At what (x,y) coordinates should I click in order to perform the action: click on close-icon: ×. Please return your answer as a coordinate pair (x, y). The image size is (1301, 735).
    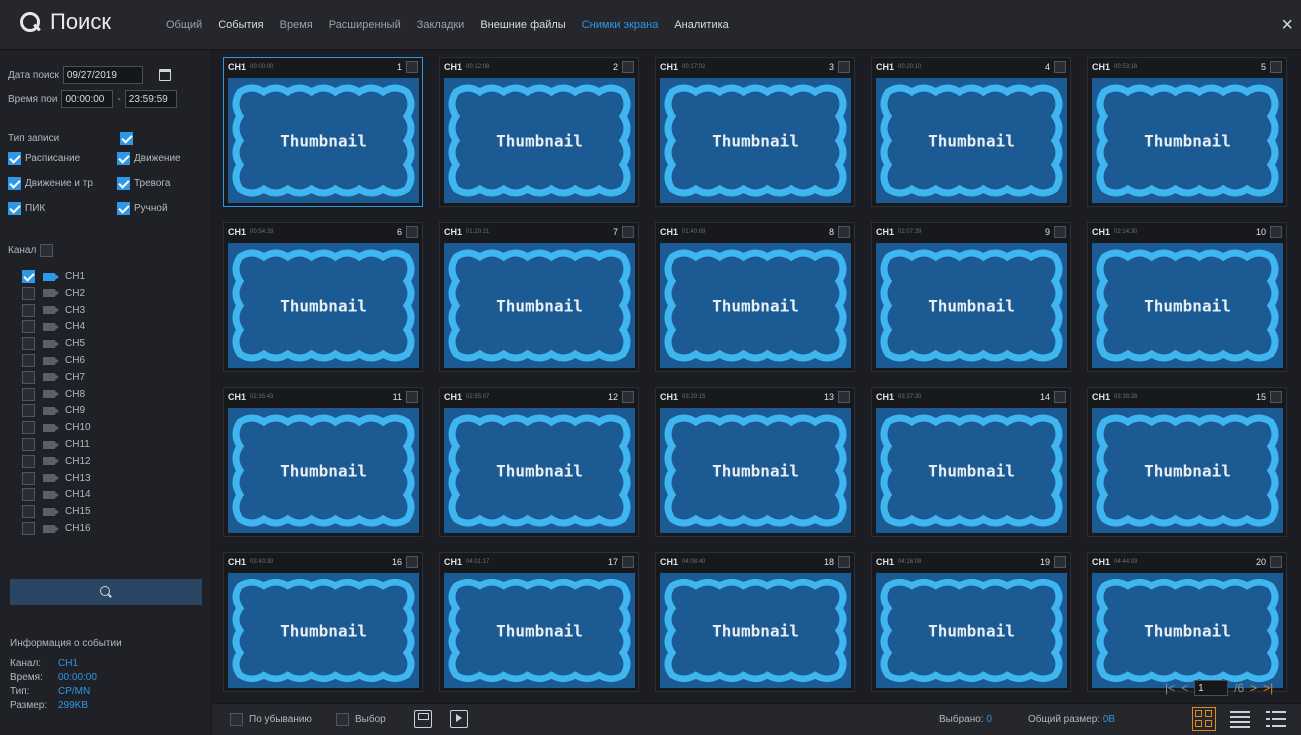
    Looking at the image, I should click on (1287, 25).